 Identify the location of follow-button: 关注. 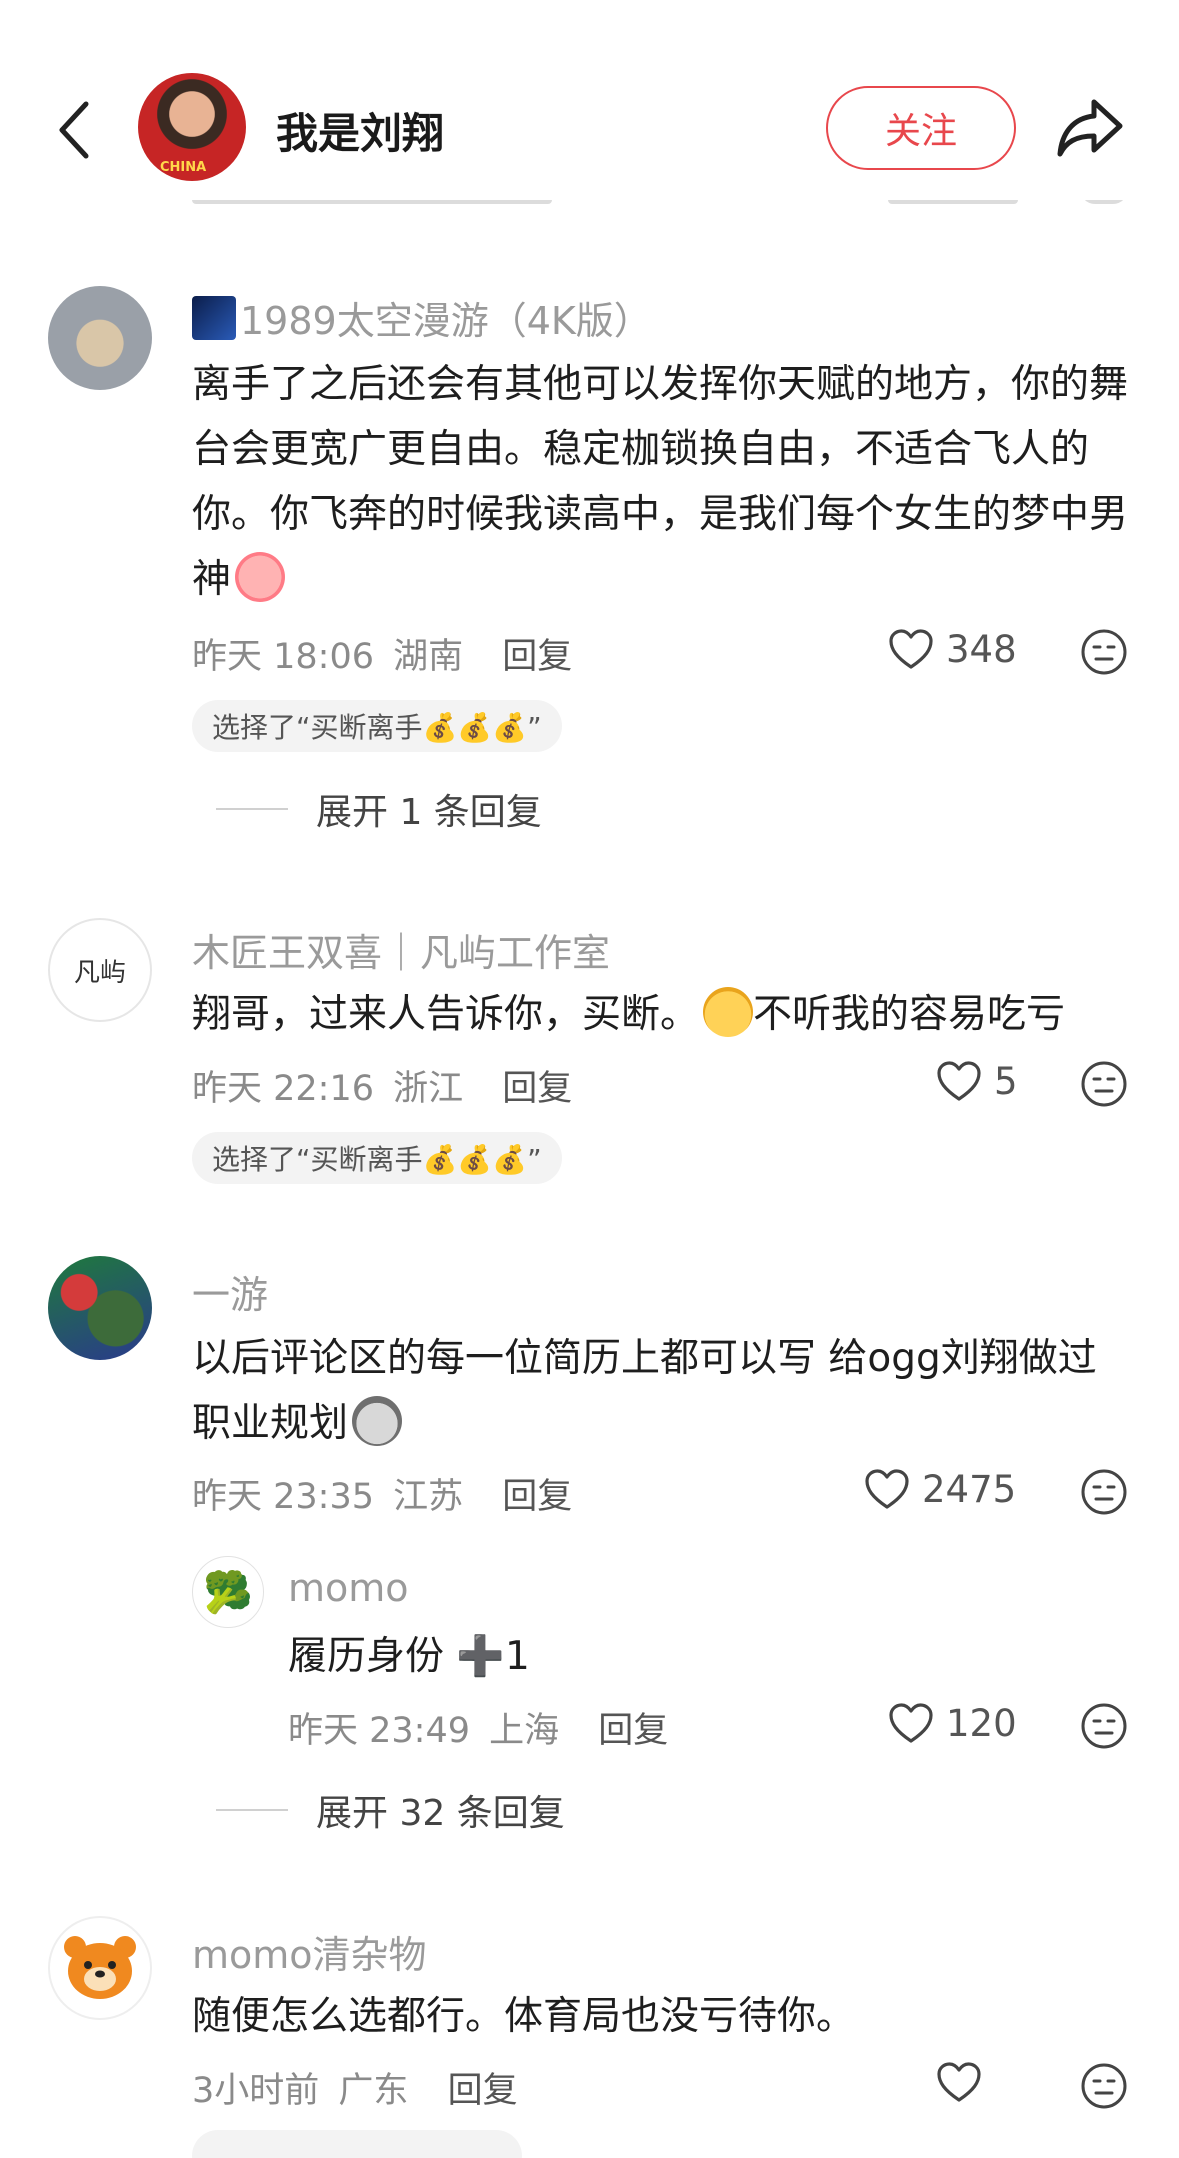
(921, 128).